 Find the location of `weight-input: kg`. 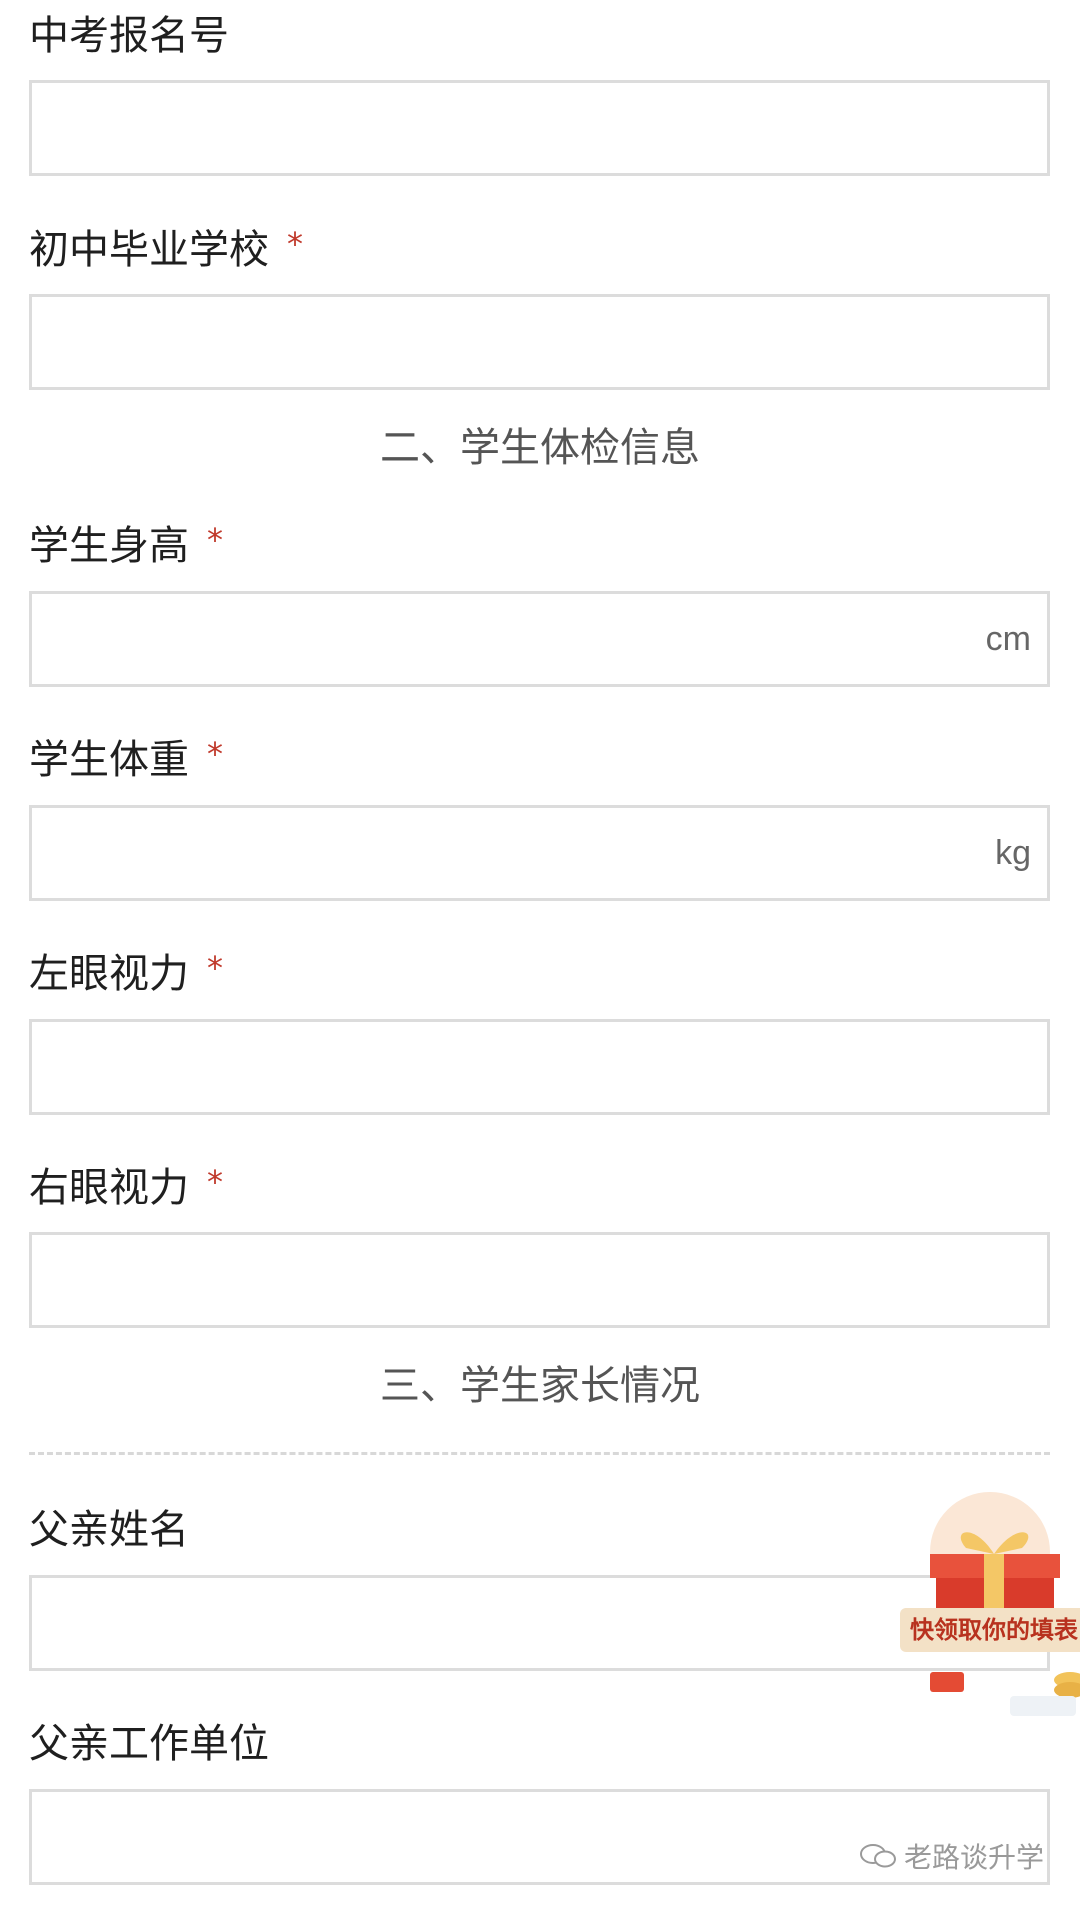

weight-input: kg is located at coordinates (539, 853).